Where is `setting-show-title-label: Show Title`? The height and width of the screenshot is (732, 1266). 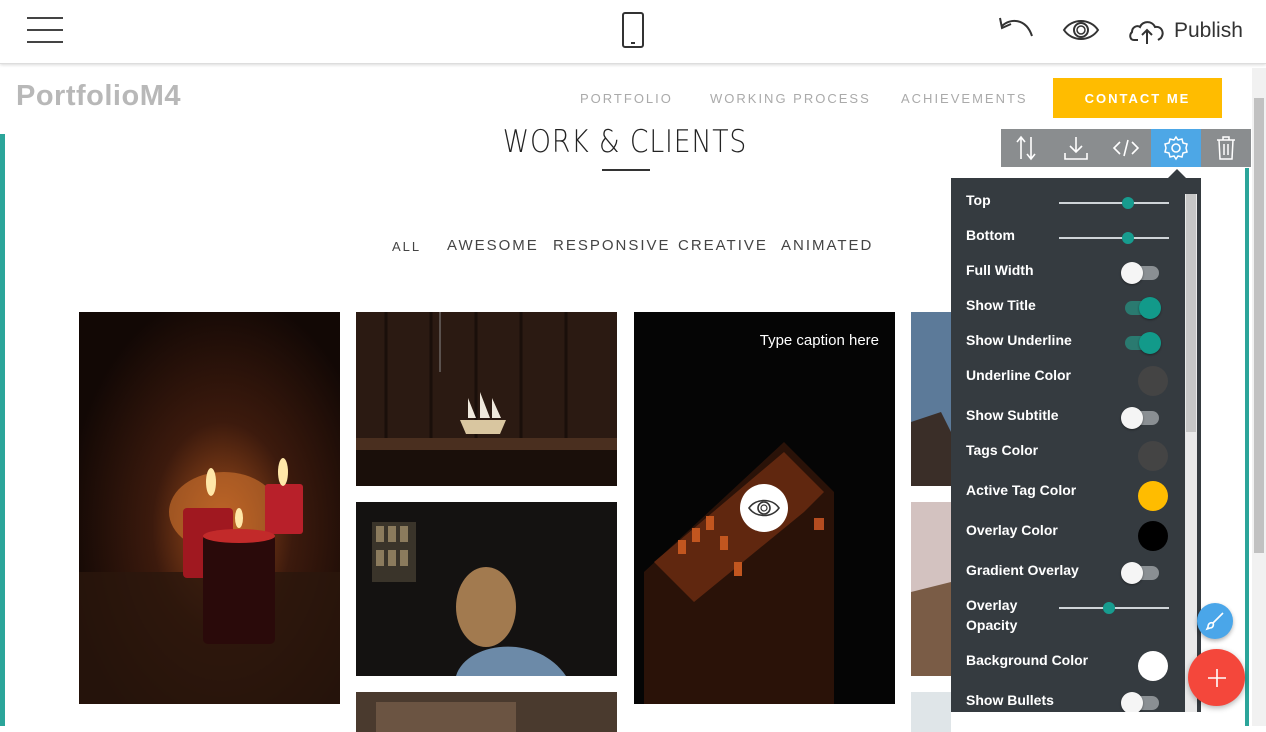
setting-show-title-label: Show Title is located at coordinates (1001, 305).